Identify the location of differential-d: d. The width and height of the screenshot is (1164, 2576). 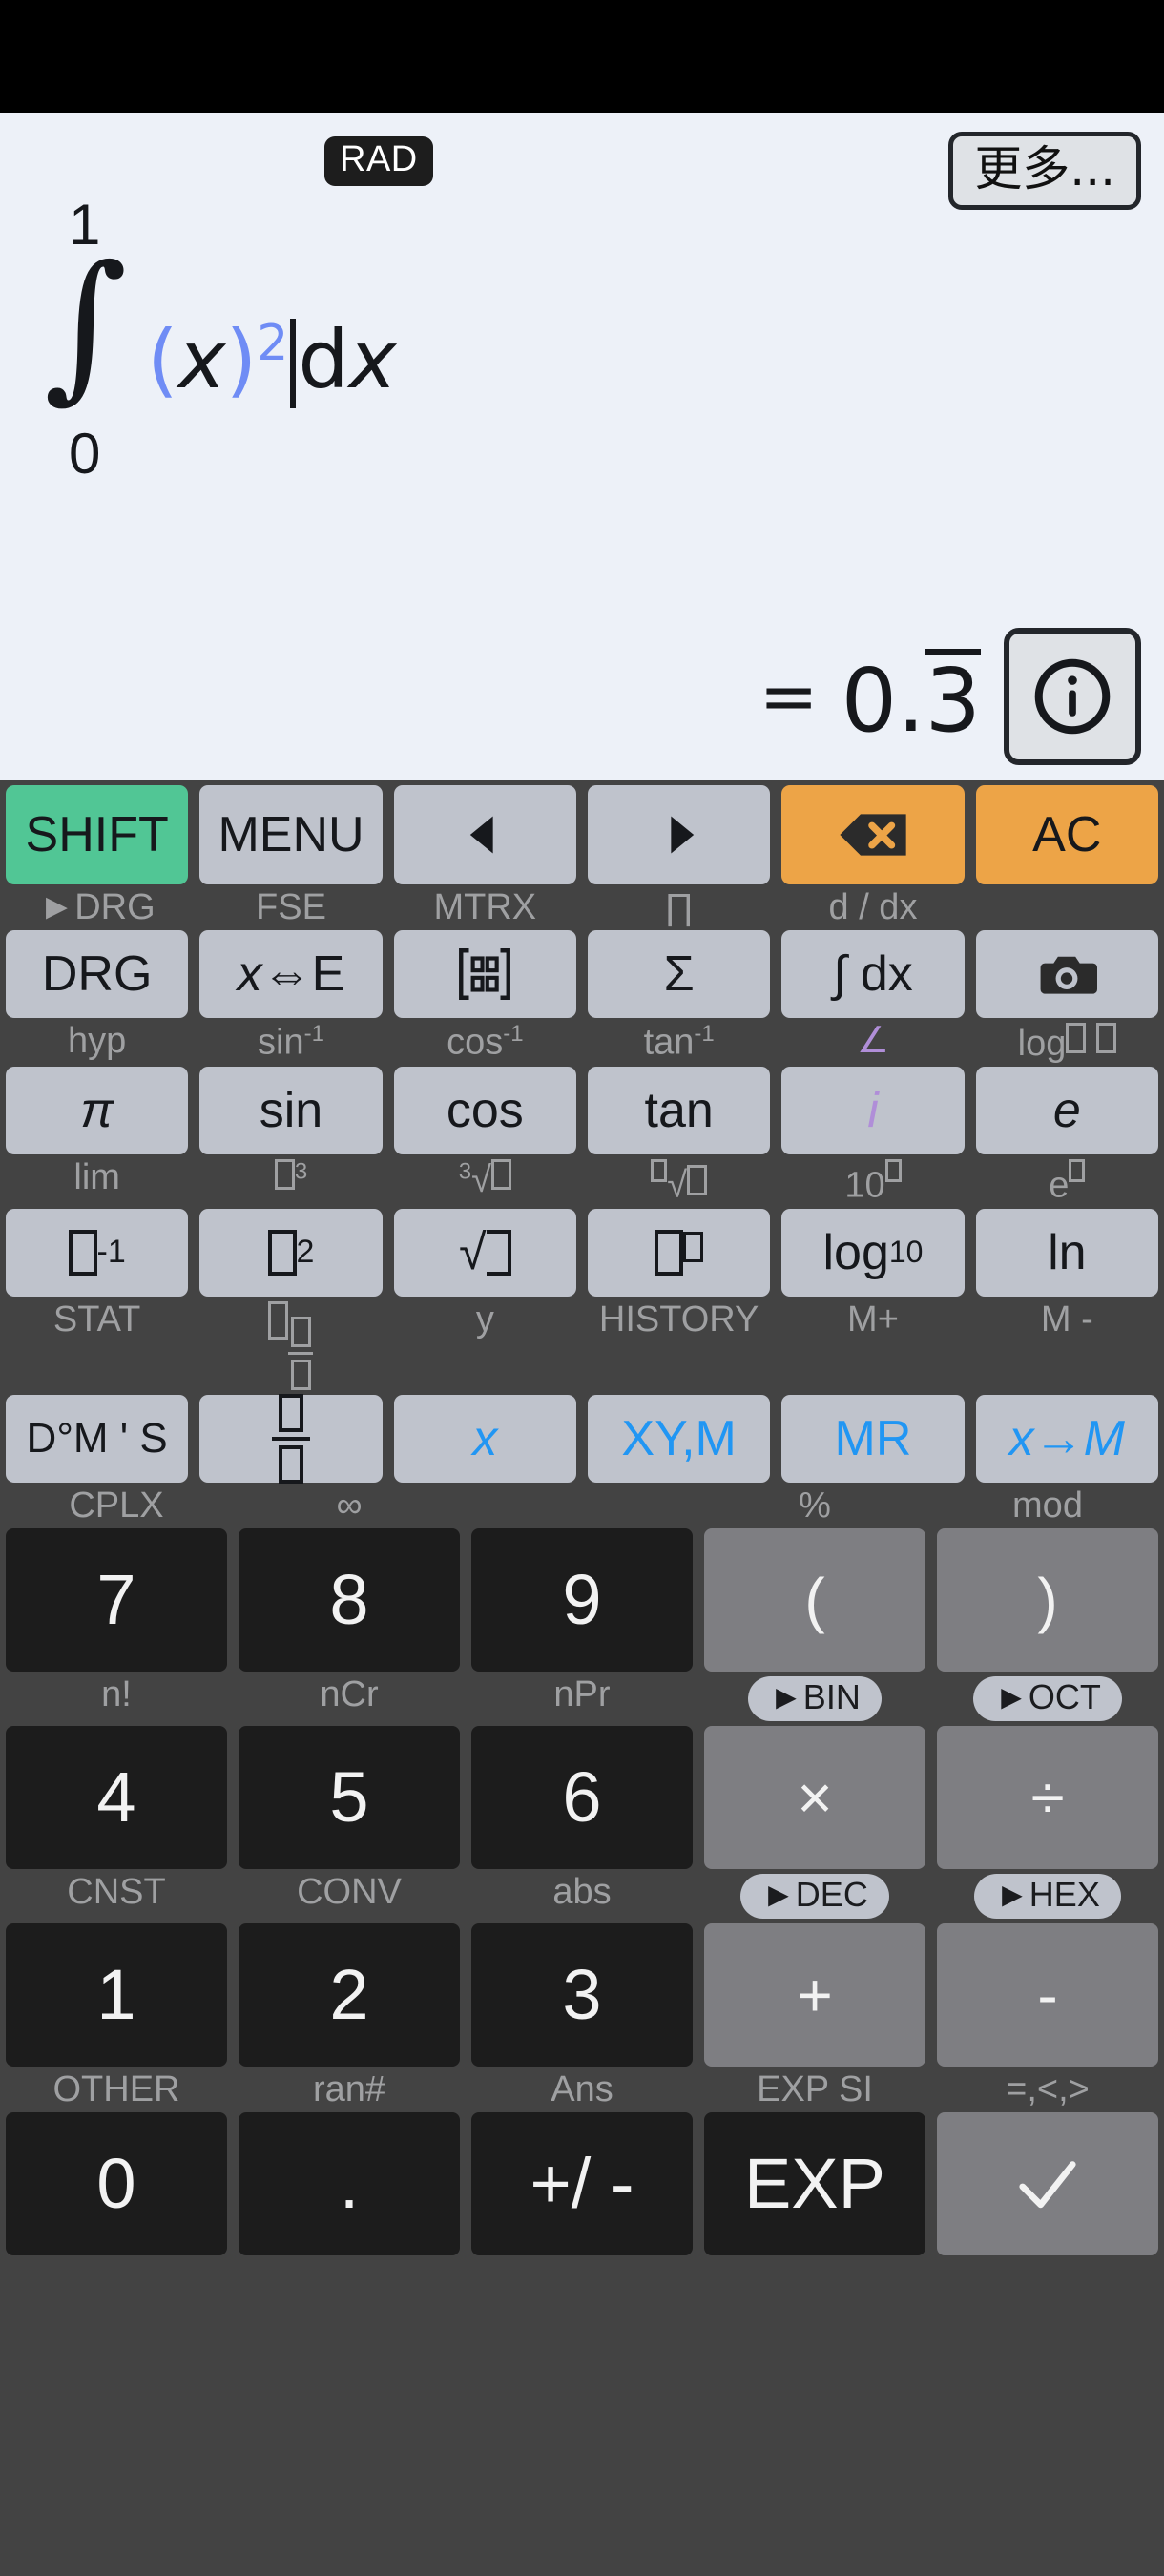
(324, 359).